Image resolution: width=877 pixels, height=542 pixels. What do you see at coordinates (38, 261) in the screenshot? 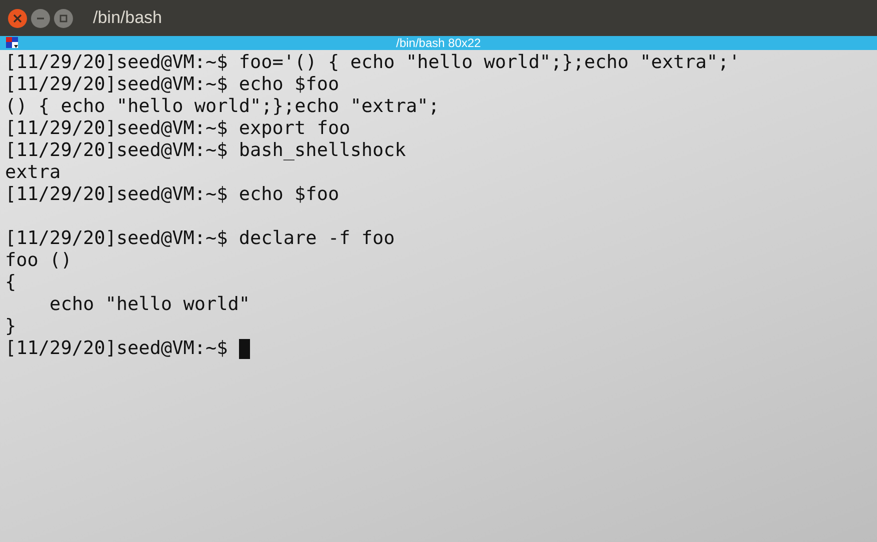
I see `output-text: foo ()` at bounding box center [38, 261].